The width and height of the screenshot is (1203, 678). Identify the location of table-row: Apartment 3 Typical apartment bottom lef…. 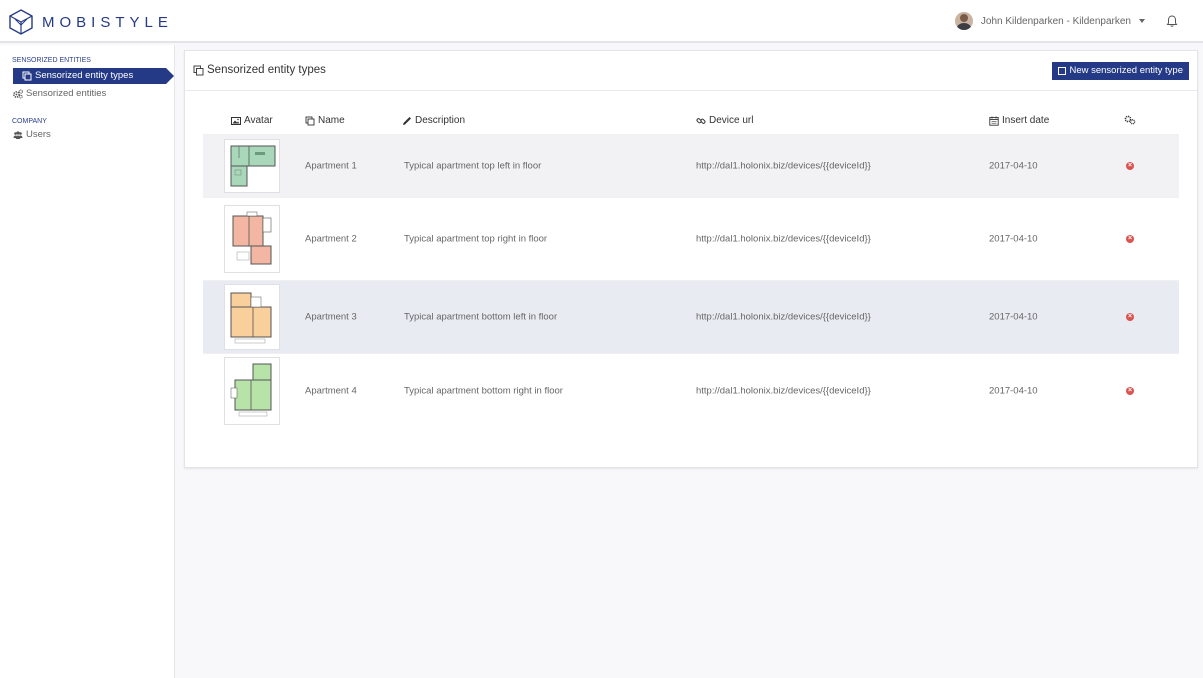
(691, 316).